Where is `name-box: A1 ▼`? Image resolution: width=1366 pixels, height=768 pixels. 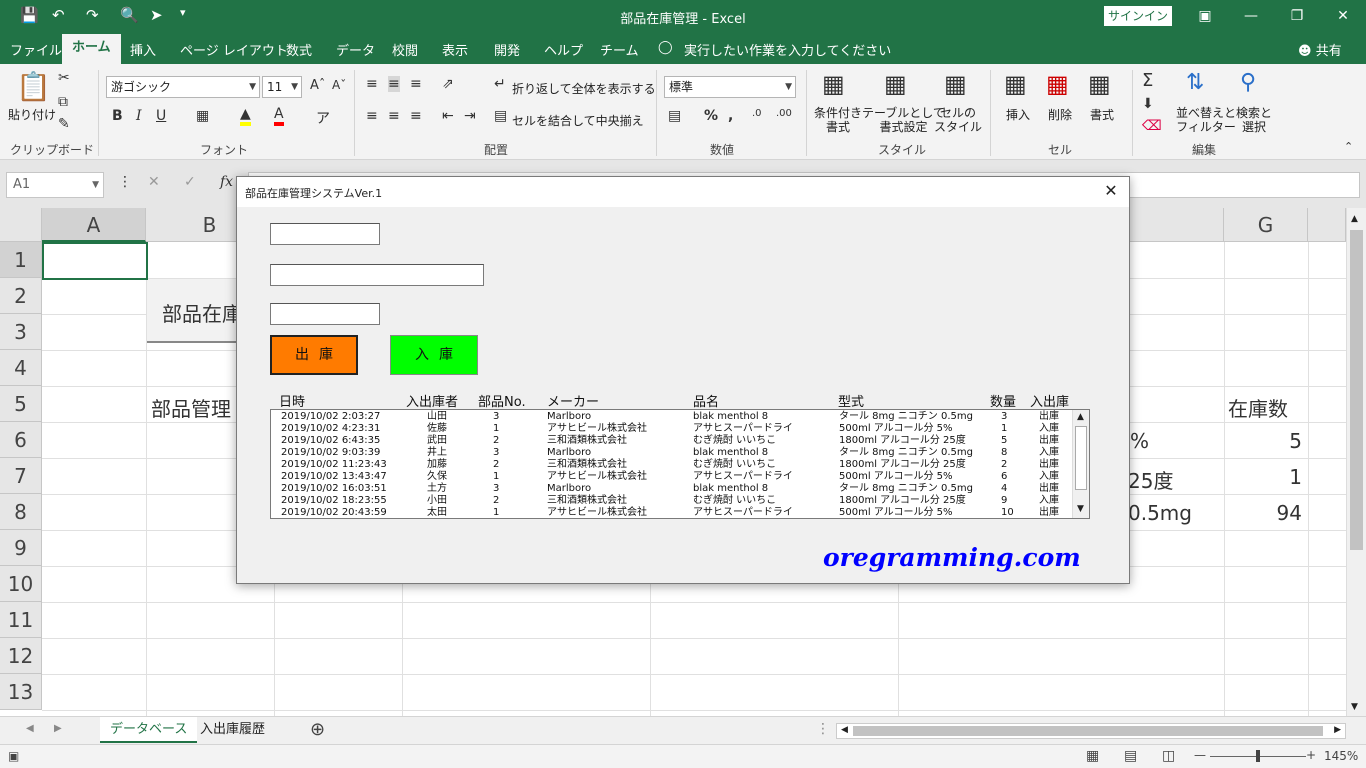 name-box: A1 ▼ is located at coordinates (55, 185).